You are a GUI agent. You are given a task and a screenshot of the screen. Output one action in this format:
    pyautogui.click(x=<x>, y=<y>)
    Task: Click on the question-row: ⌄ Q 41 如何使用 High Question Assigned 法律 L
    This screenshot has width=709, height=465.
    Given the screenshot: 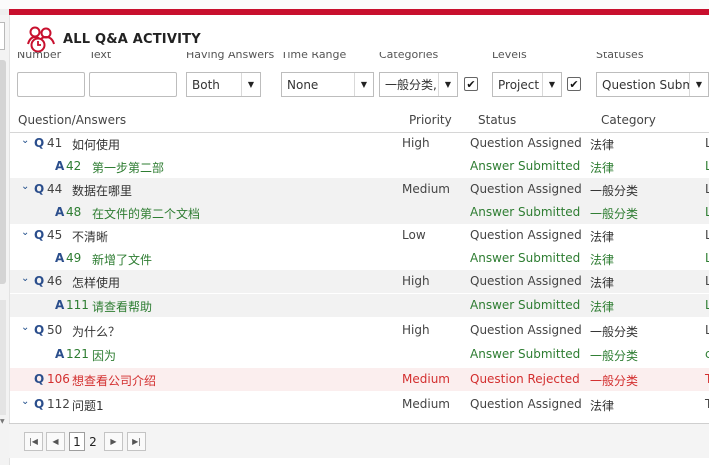 What is the action you would take?
    pyautogui.click(x=359, y=143)
    